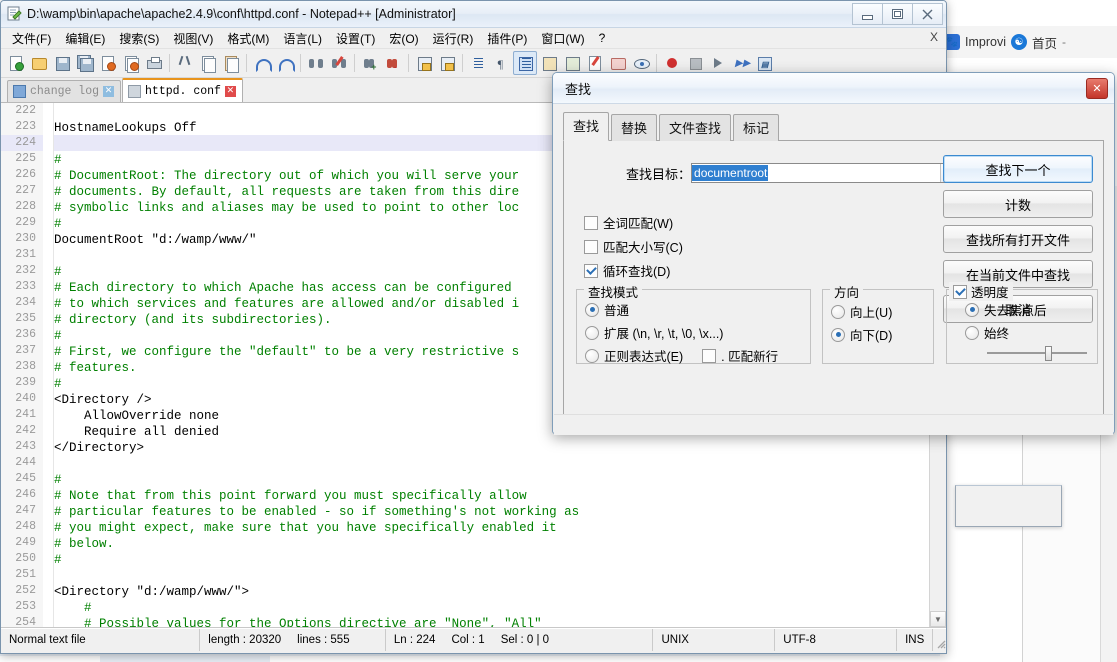  I want to click on paste-icon, so click(231, 63).